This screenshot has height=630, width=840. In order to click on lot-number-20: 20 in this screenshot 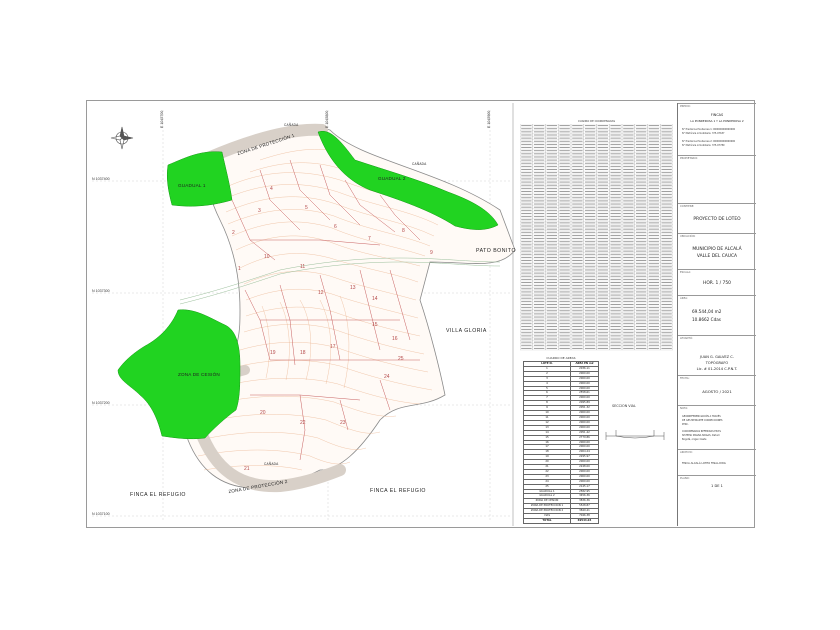, I will do `click(263, 413)`.